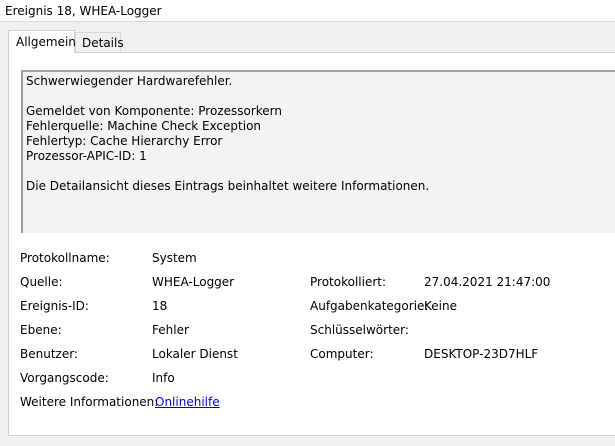 Image resolution: width=615 pixels, height=446 pixels. Describe the element at coordinates (65, 258) in the screenshot. I see `protokollname-label: Protokollname:` at that location.